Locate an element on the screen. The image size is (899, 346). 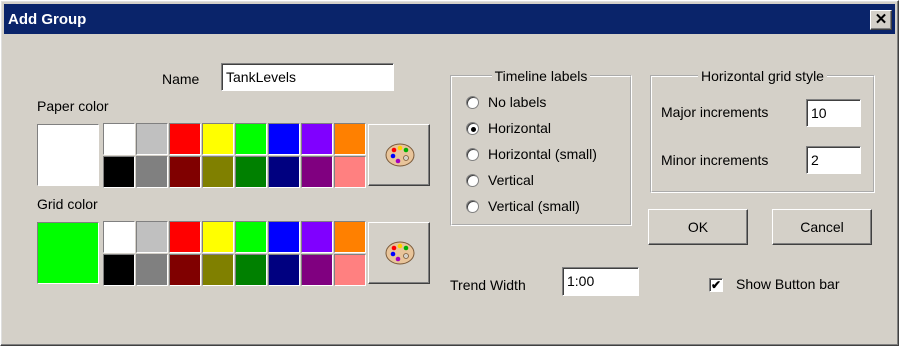
grid-color-palette is located at coordinates (235, 254).